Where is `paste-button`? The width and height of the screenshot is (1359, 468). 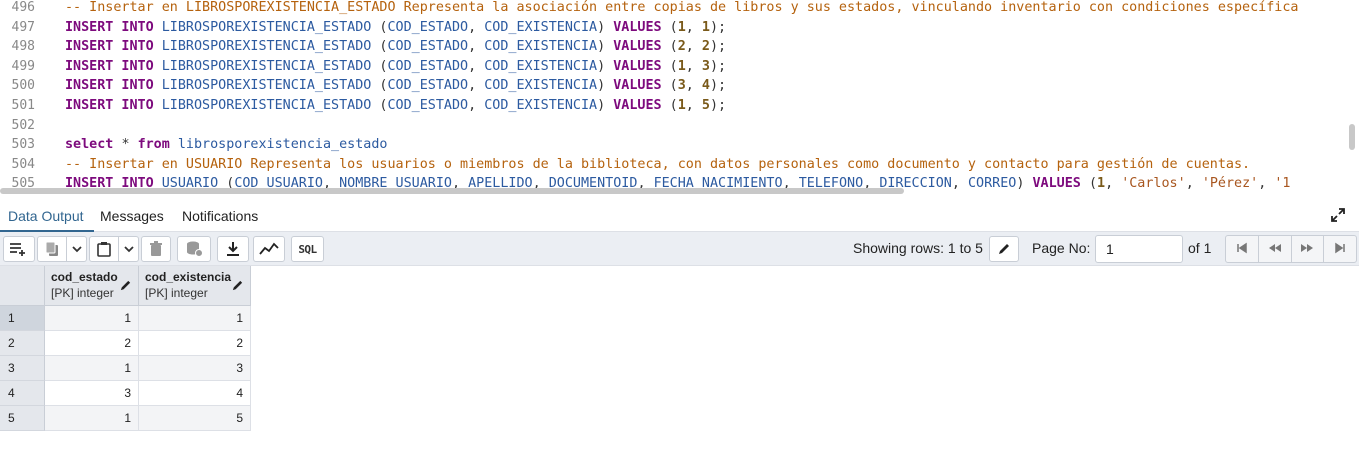
paste-button is located at coordinates (104, 249).